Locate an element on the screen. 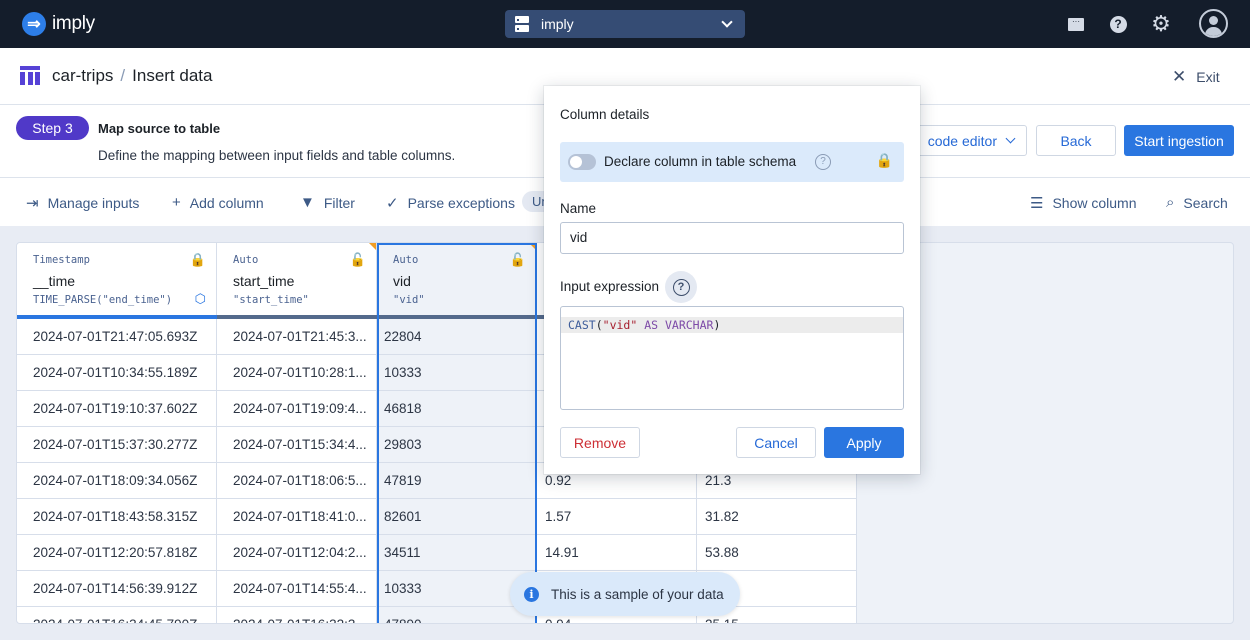  popover-title: Column details is located at coordinates (605, 114).